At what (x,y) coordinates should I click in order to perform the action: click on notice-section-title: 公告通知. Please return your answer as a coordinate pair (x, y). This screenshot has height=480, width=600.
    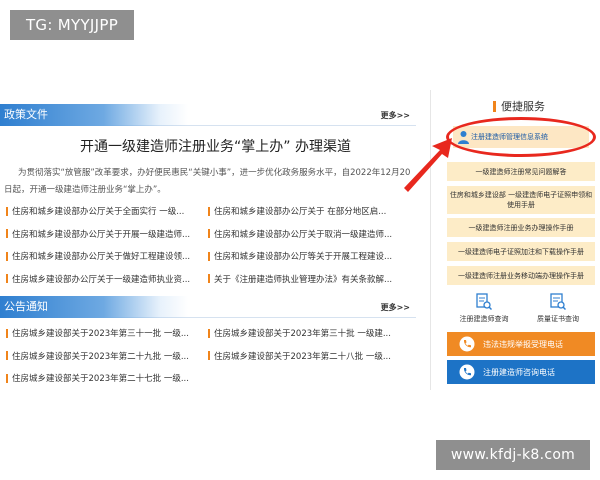
    Looking at the image, I should click on (94, 307).